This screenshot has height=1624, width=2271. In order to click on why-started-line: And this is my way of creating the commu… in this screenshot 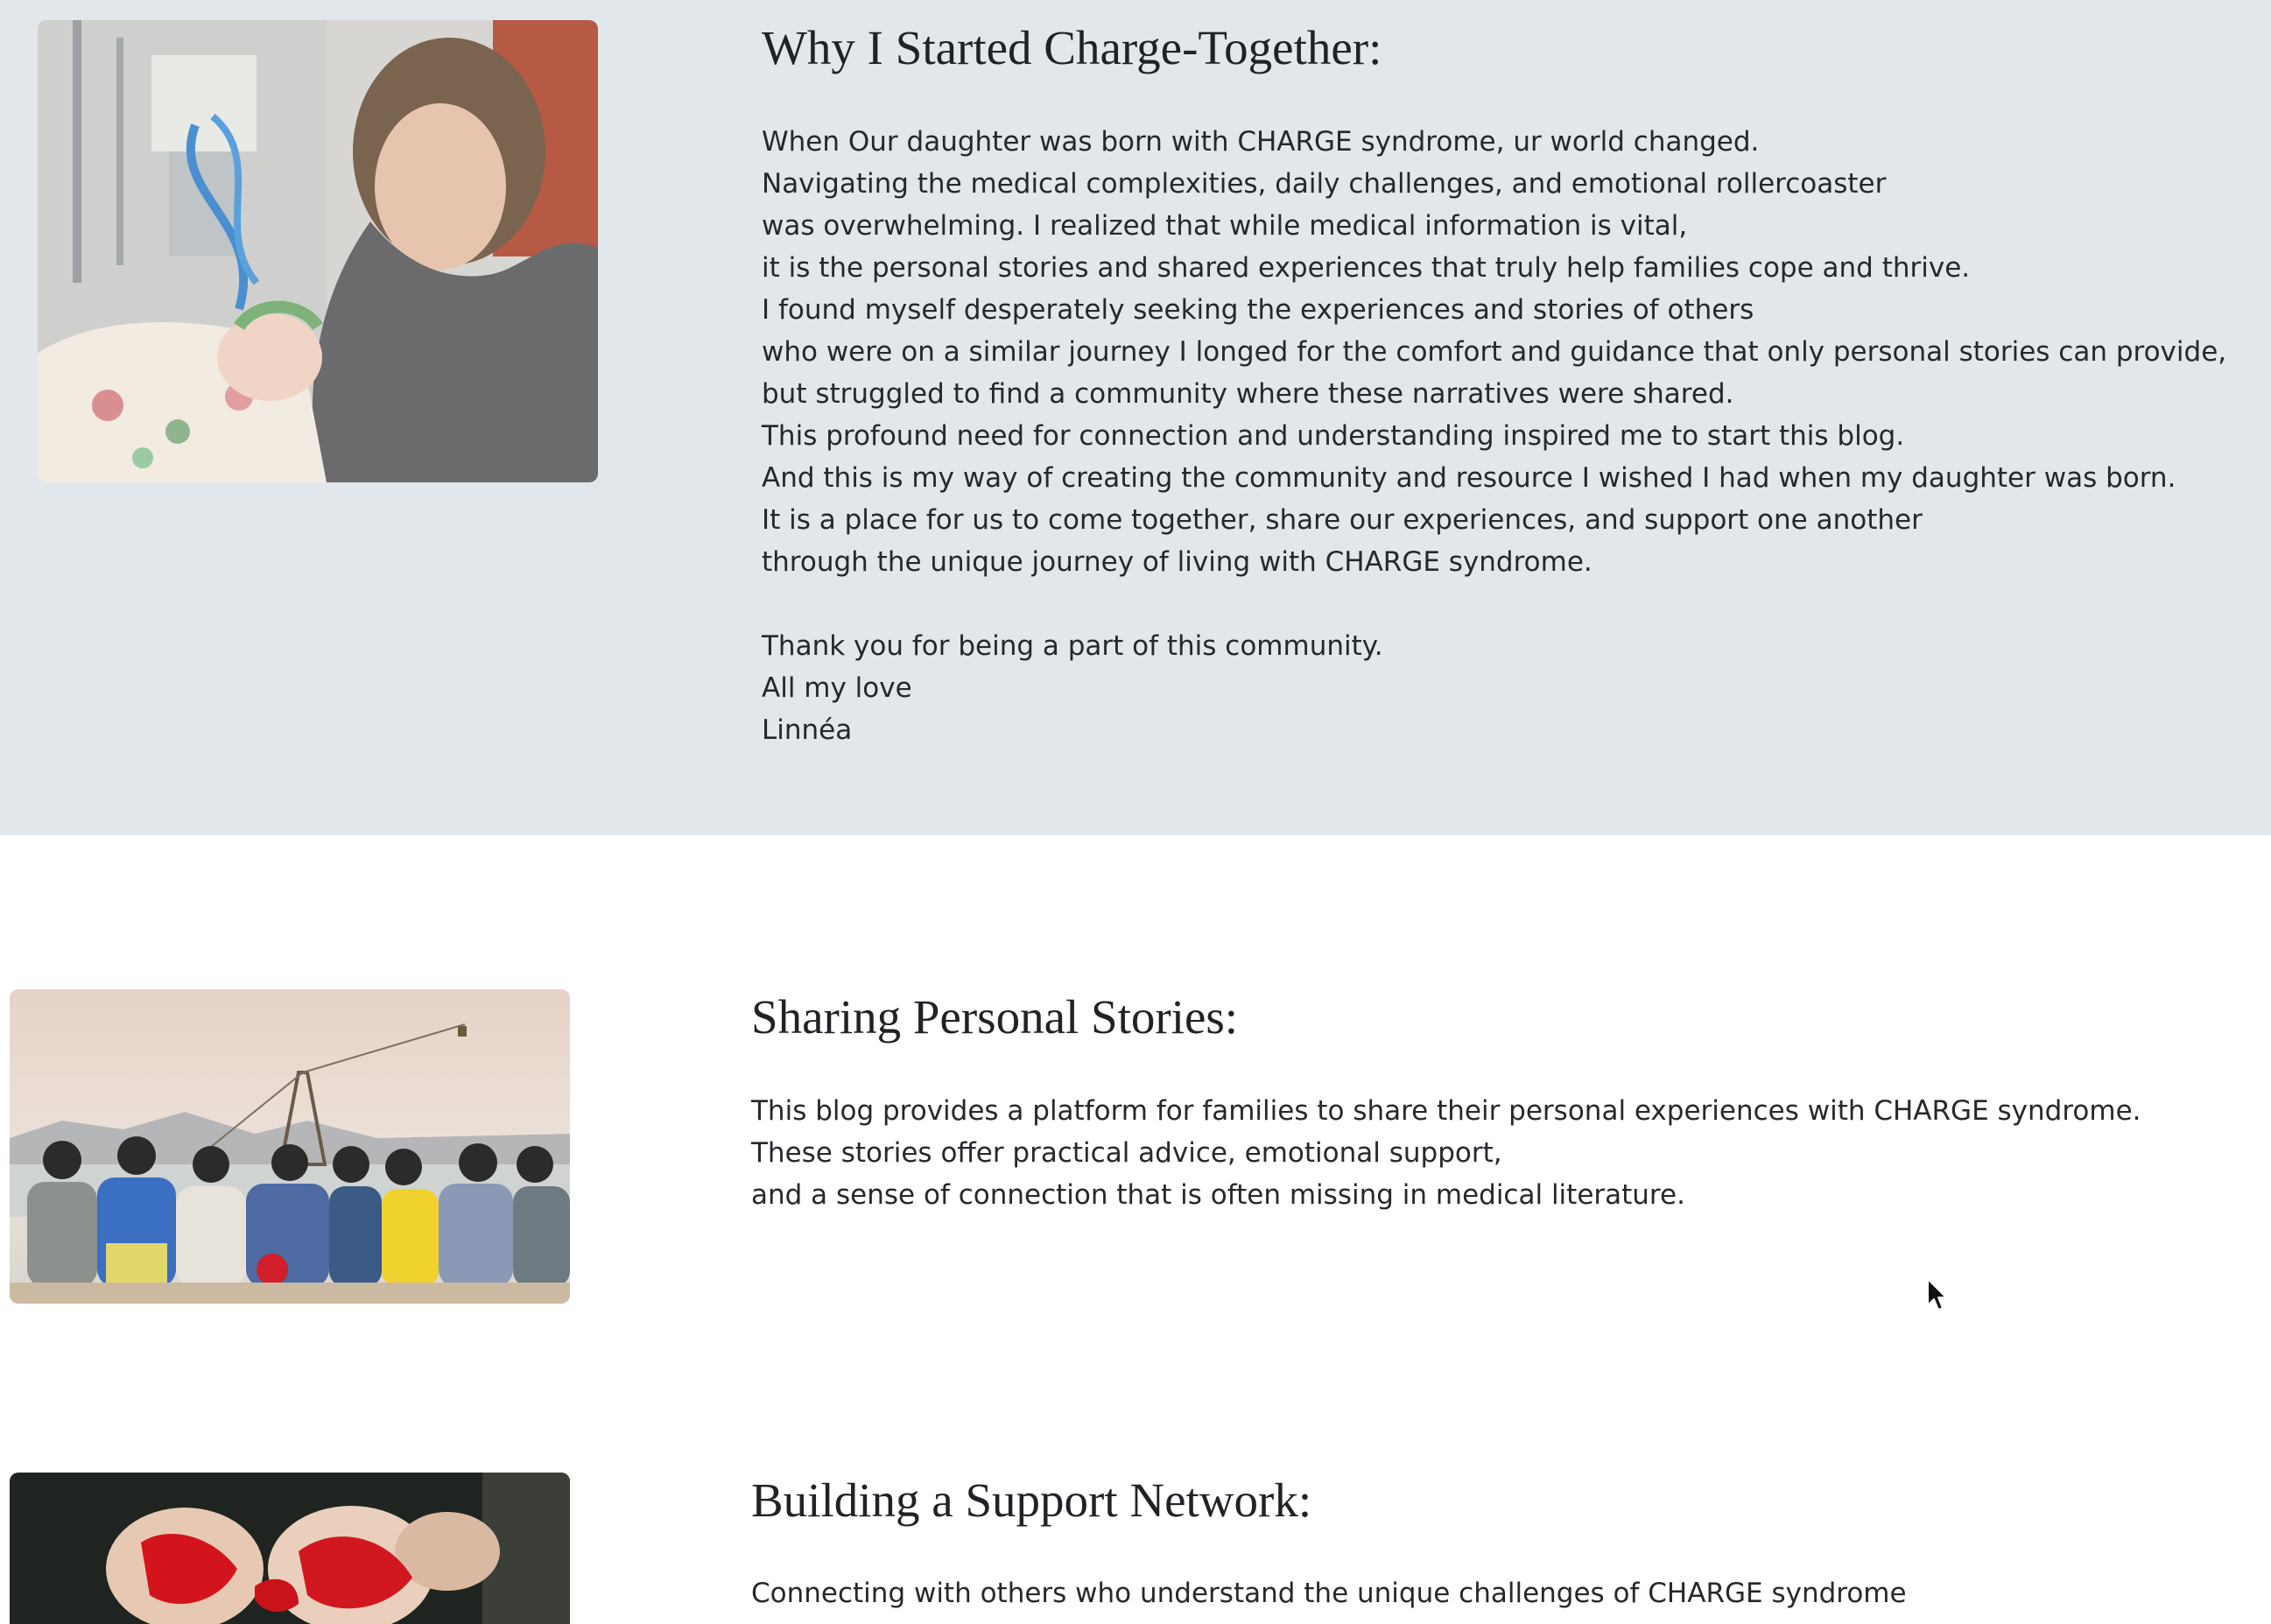, I will do `click(1469, 478)`.